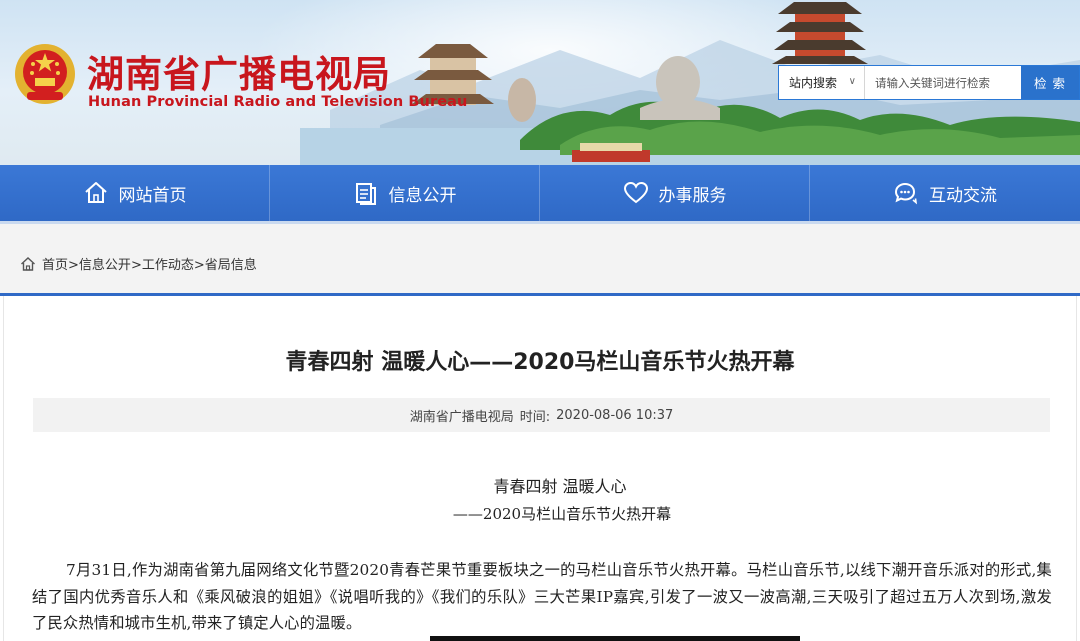  What do you see at coordinates (168, 265) in the screenshot?
I see `breadcrumb-work-news-link: 工作动态` at bounding box center [168, 265].